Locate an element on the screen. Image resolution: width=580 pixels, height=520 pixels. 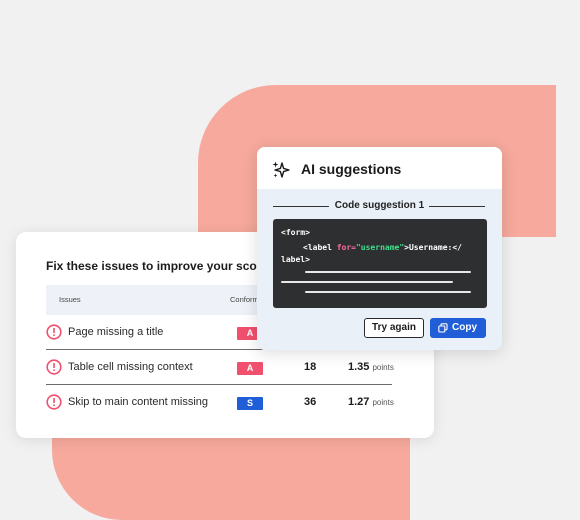
issue-label: Page missing a title is located at coordinates (116, 332).